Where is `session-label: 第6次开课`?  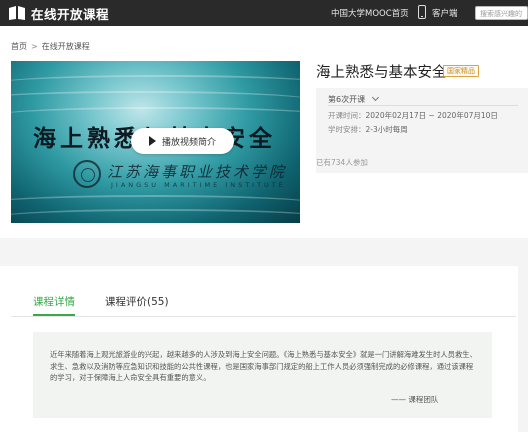 session-label: 第6次开课 is located at coordinates (347, 99).